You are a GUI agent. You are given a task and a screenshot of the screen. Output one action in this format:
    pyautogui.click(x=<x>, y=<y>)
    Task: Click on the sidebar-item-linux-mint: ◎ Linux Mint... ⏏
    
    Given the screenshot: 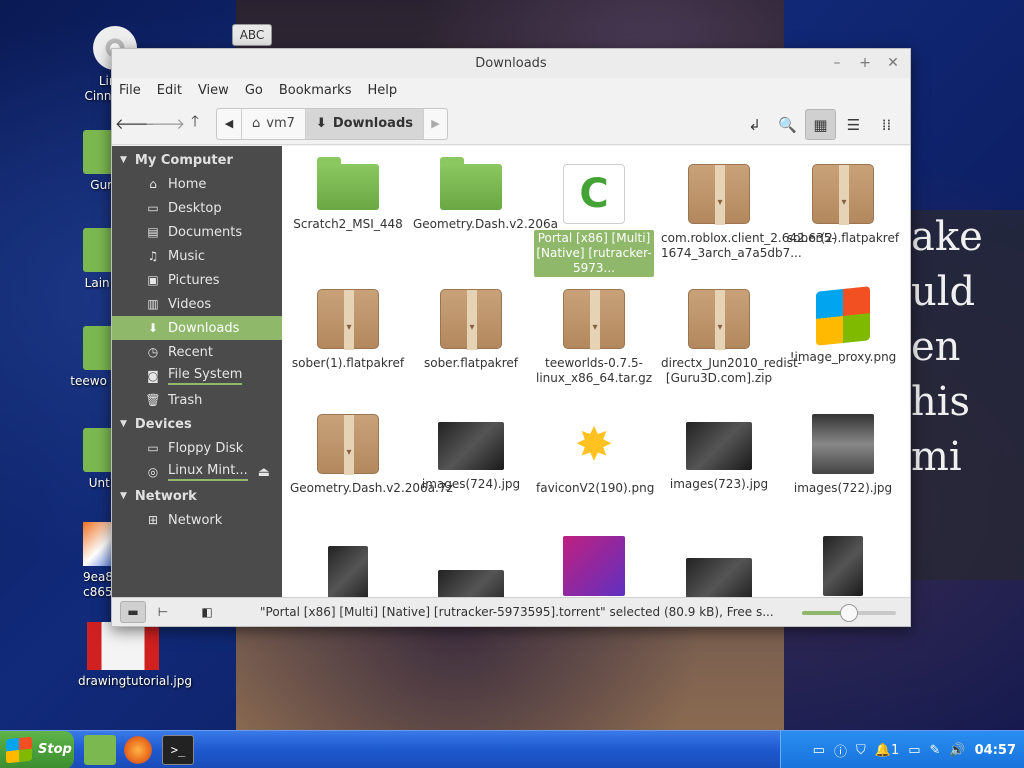 What is the action you would take?
    pyautogui.click(x=197, y=472)
    